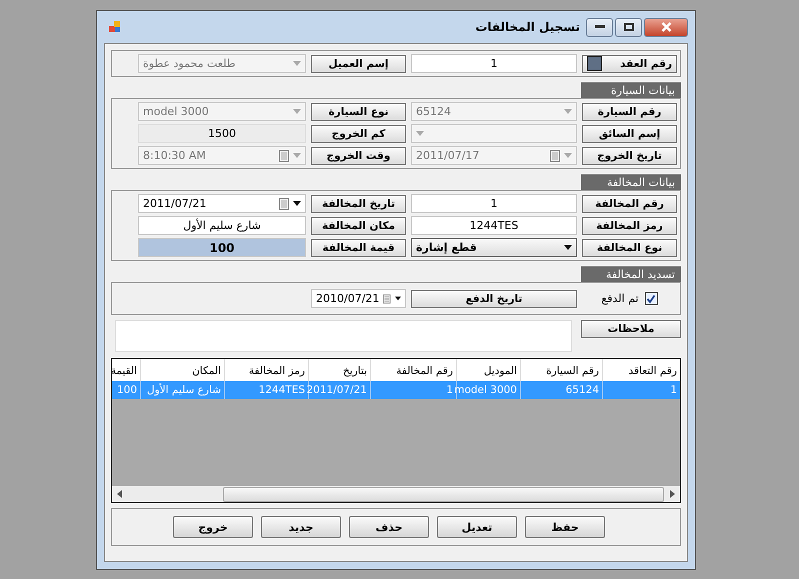 The width and height of the screenshot is (799, 579). I want to click on action-button: خروج, so click(213, 527).